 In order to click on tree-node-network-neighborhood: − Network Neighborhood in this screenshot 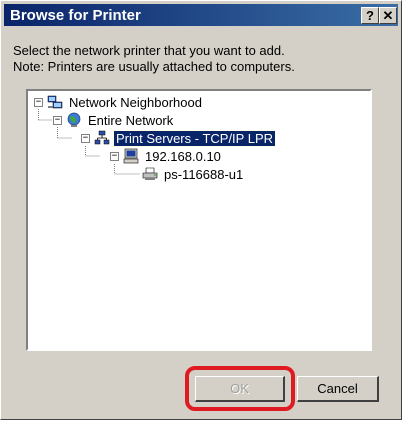, I will do `click(119, 102)`.